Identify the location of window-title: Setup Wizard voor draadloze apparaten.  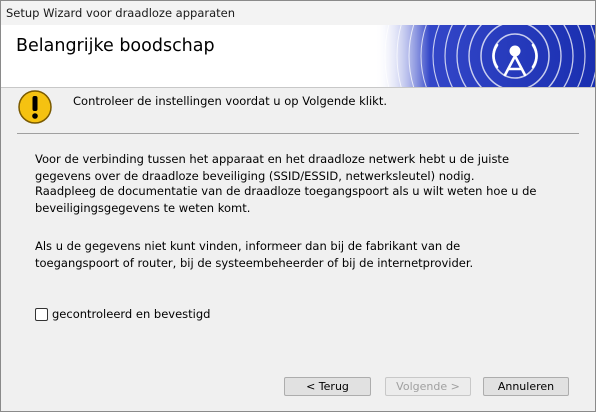
(121, 13).